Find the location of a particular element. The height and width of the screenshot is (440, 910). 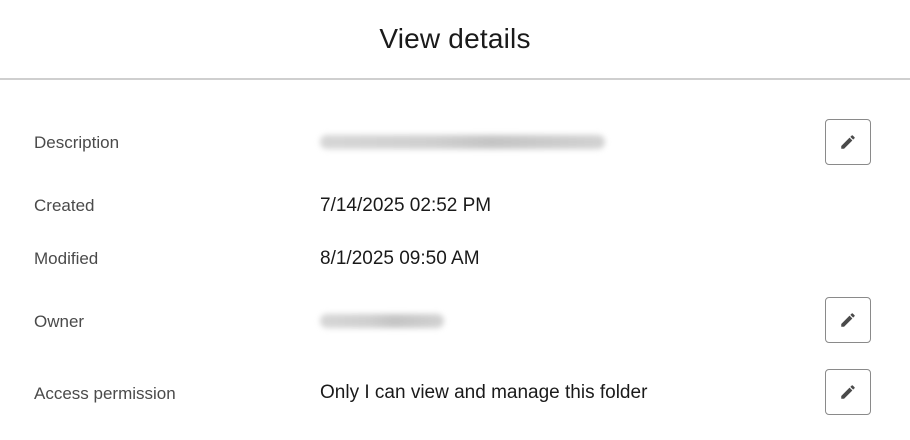

edit-access-permission-button is located at coordinates (848, 392).